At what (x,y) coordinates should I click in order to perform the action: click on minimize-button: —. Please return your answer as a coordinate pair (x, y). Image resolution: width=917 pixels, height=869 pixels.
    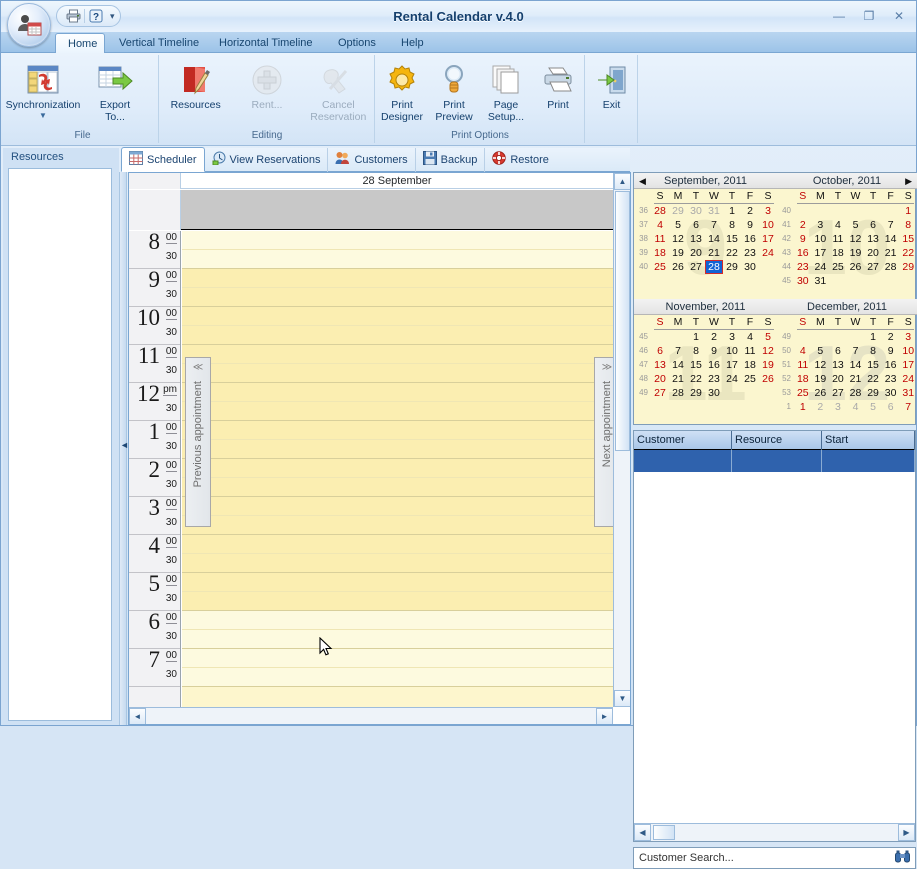
    Looking at the image, I should click on (839, 16).